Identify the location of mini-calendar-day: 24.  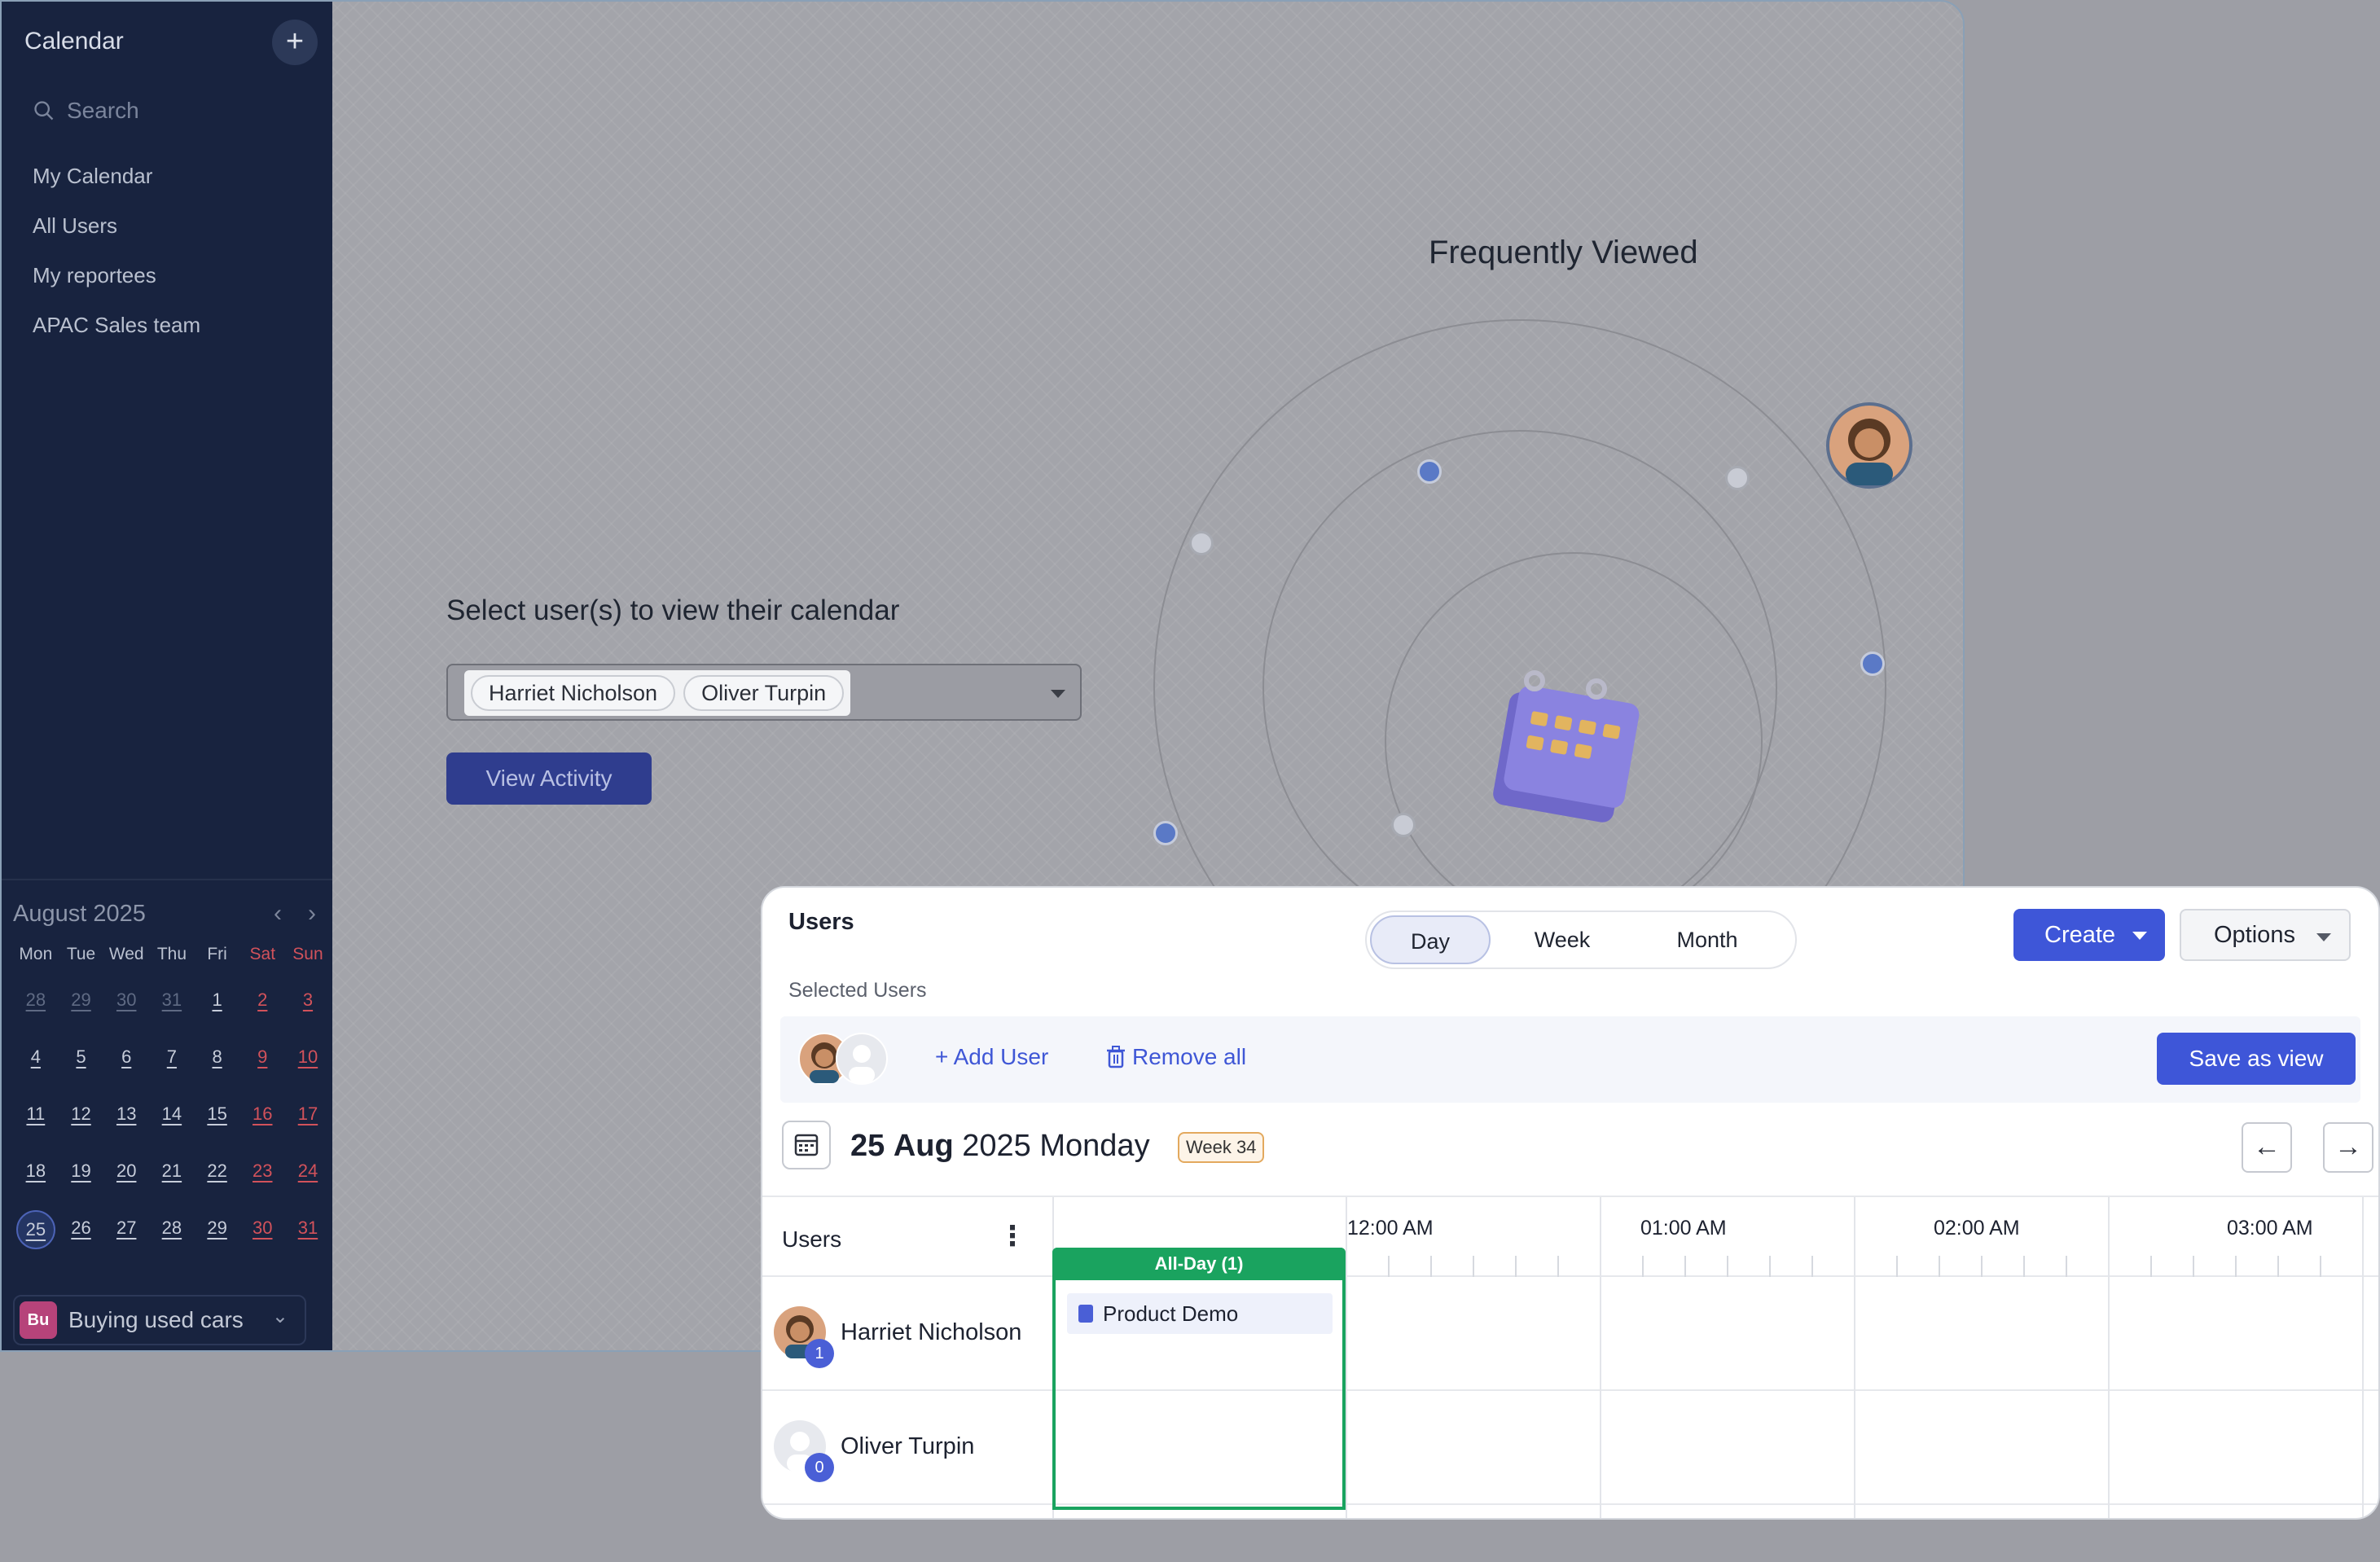
(308, 1172).